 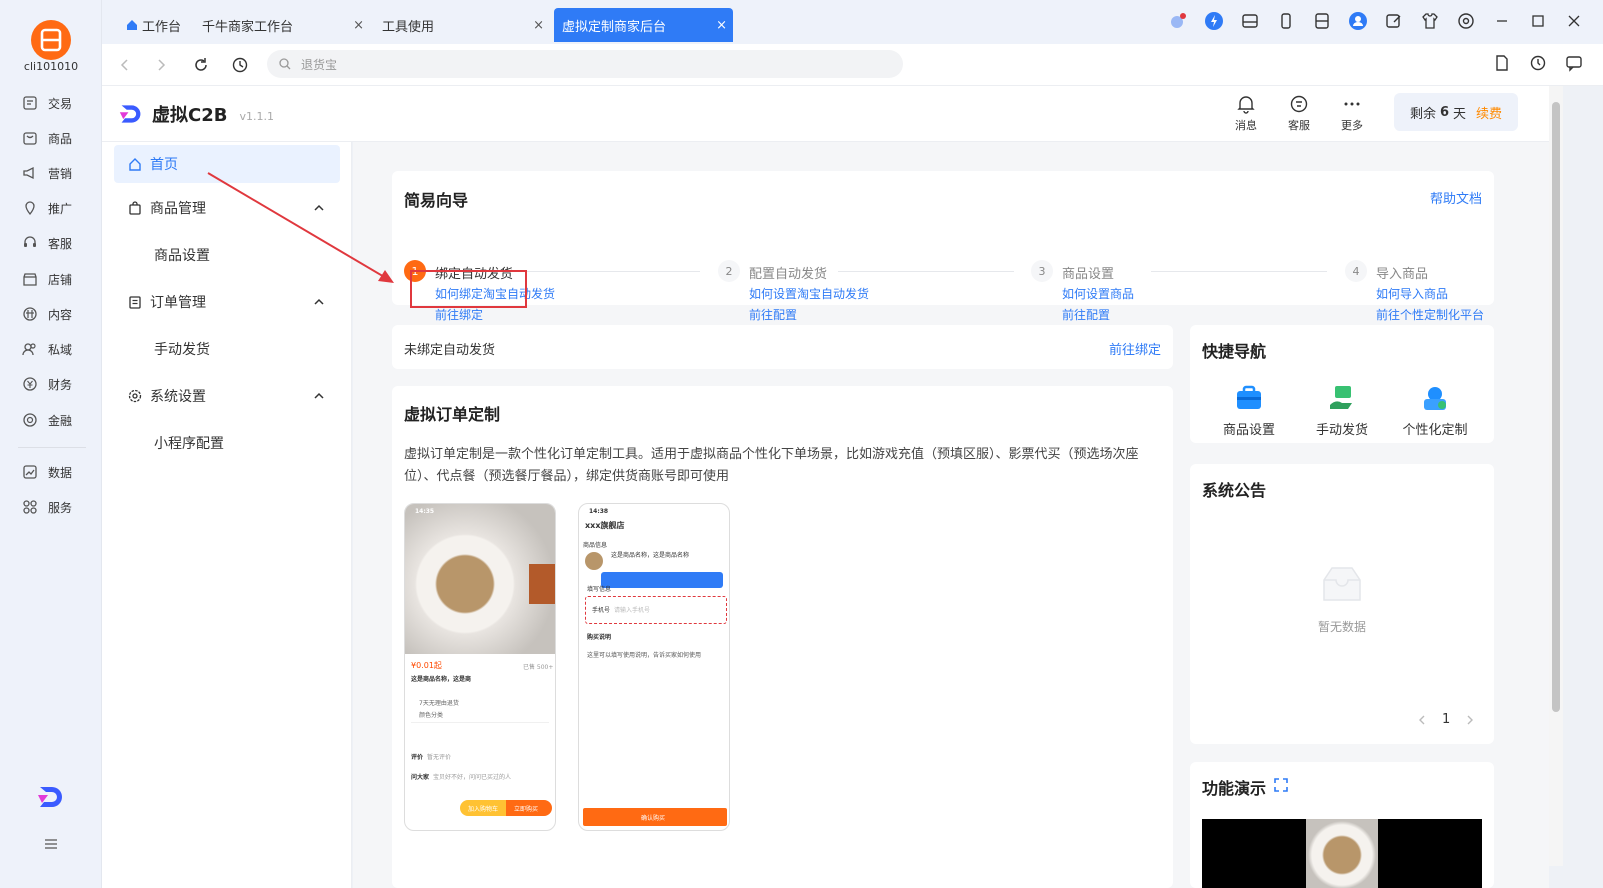 I want to click on menu-label: 商品管理, so click(x=178, y=209).